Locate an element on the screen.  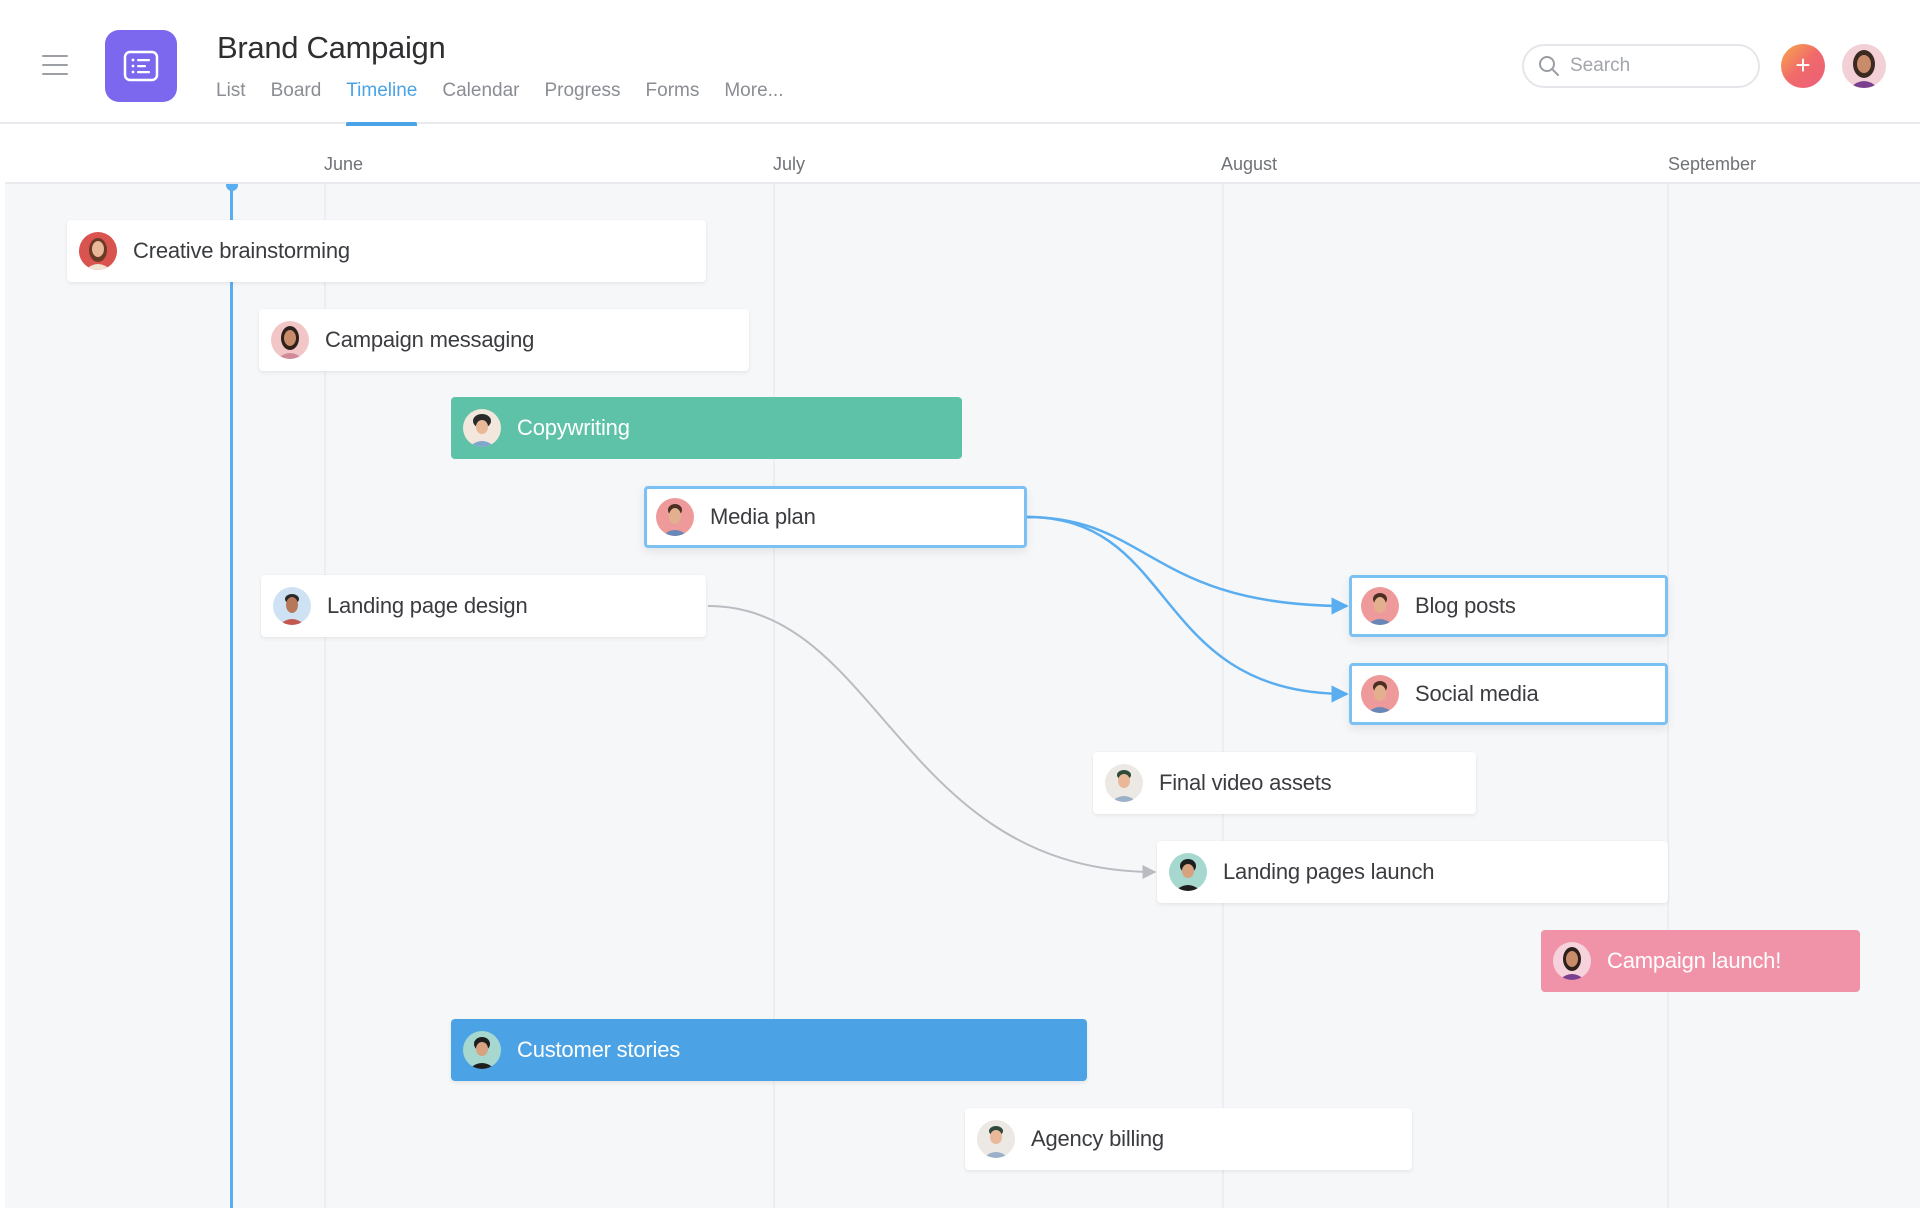
tab-list: List is located at coordinates (231, 102).